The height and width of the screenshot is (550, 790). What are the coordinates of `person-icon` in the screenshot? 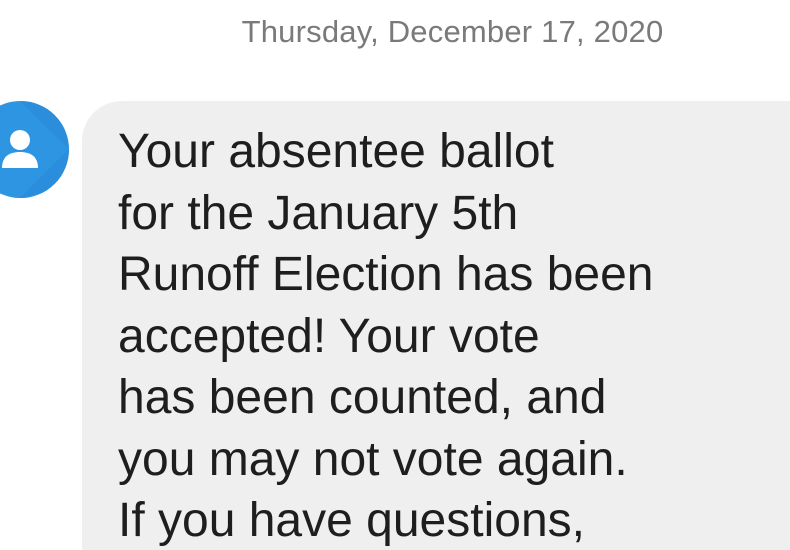 It's located at (35, 149).